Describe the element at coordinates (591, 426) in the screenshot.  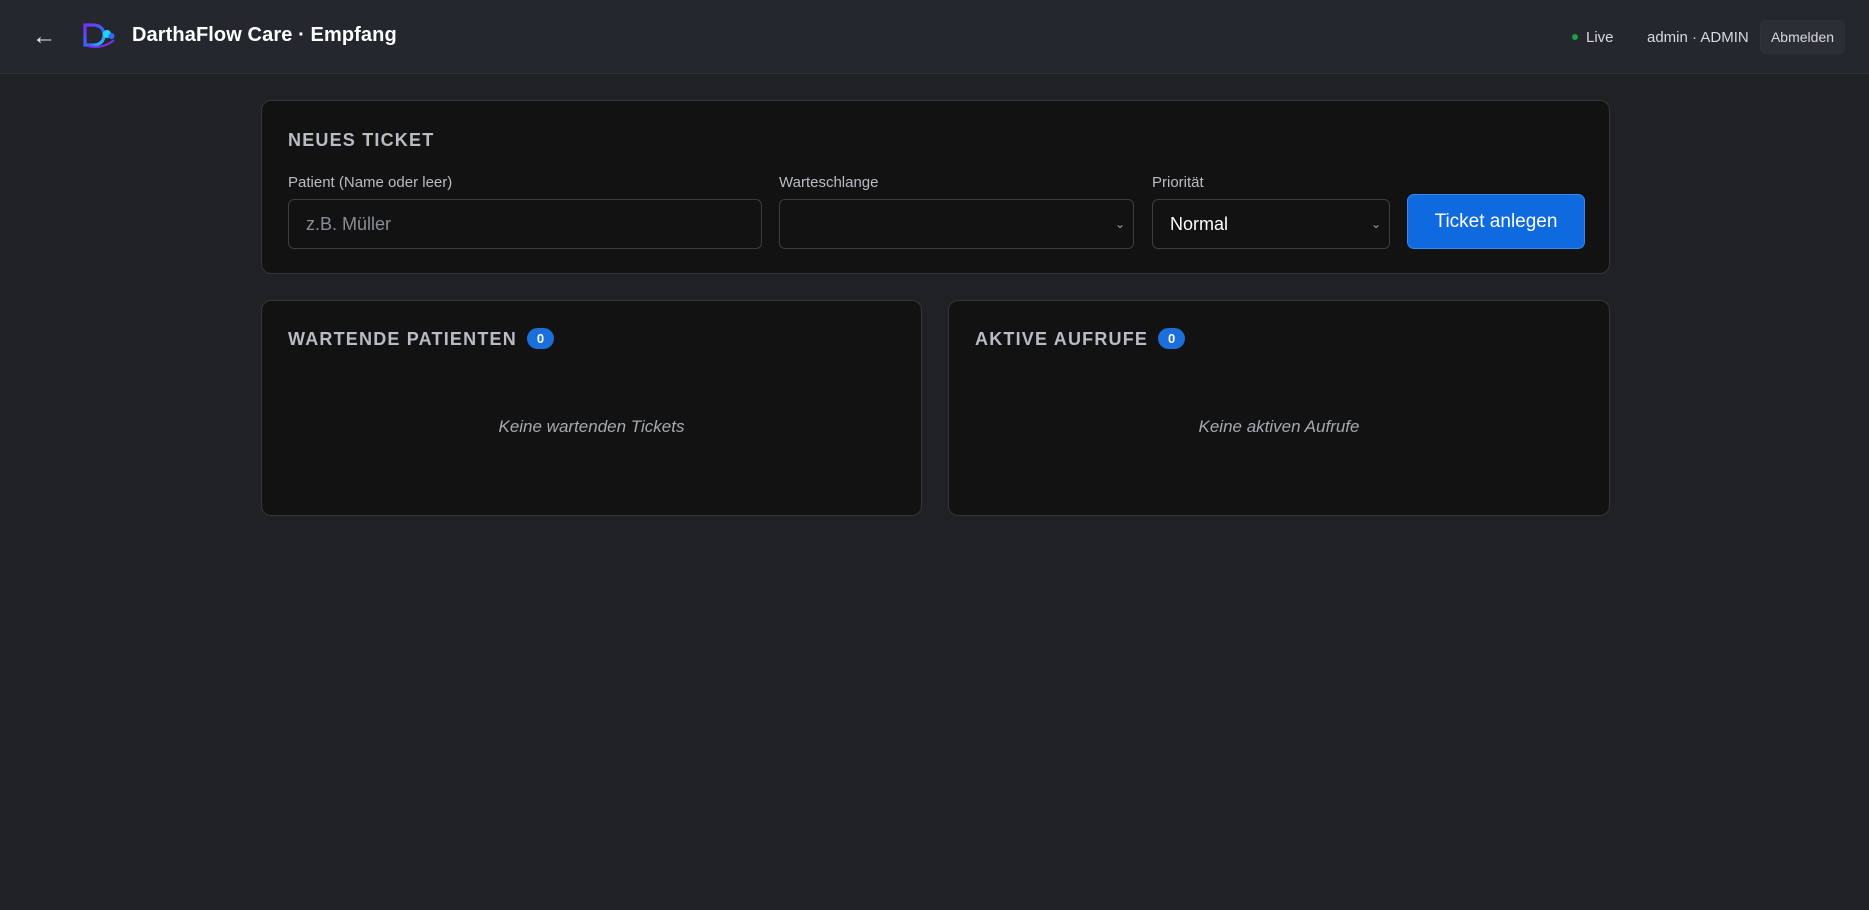
I see `waiting-empty-message: Keine wartenden Tickets` at that location.